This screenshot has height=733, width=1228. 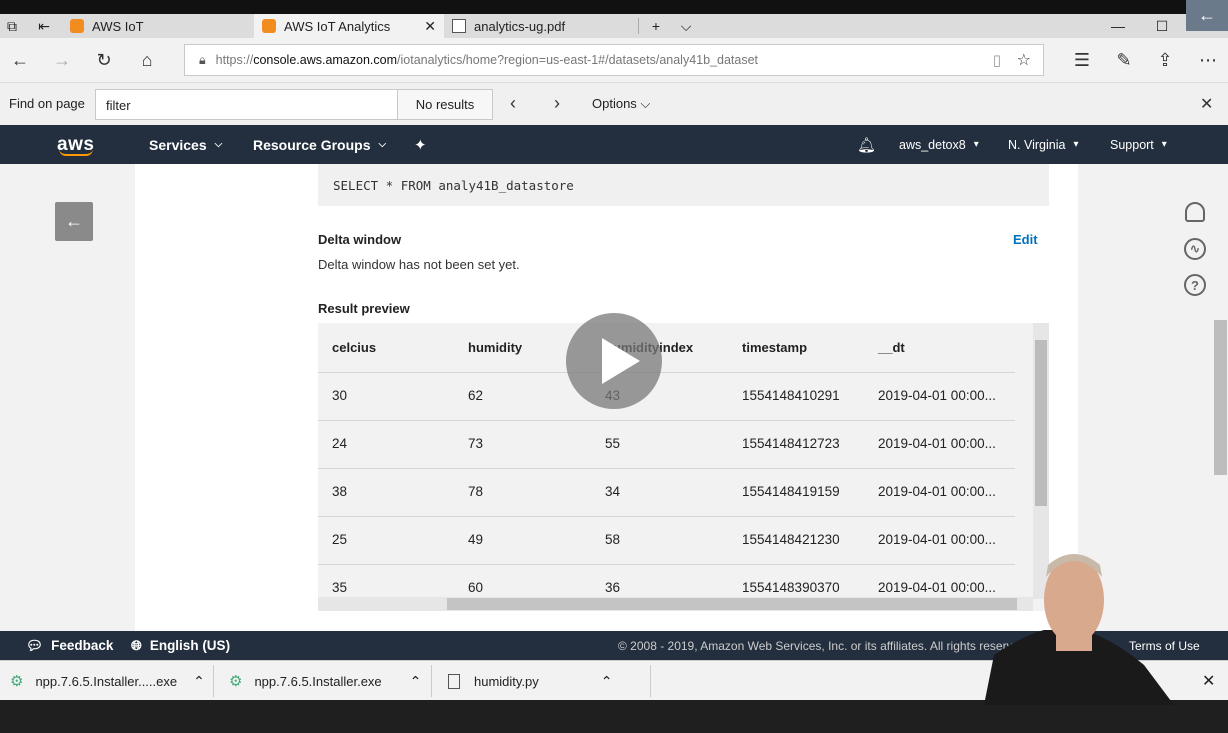 I want to click on account-menu: aws_detox8 ▾, so click(x=939, y=144).